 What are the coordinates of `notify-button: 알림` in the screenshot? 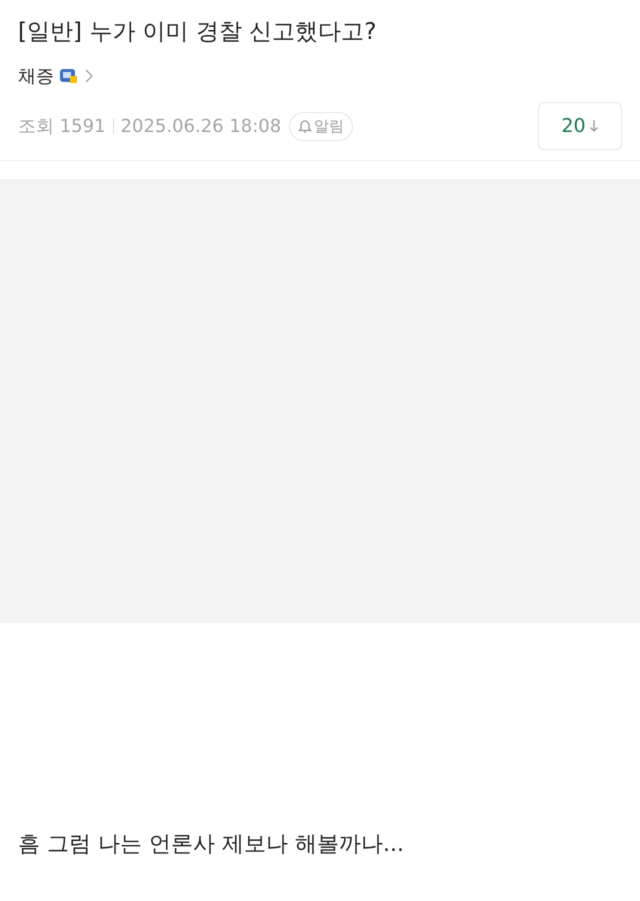 It's located at (321, 126).